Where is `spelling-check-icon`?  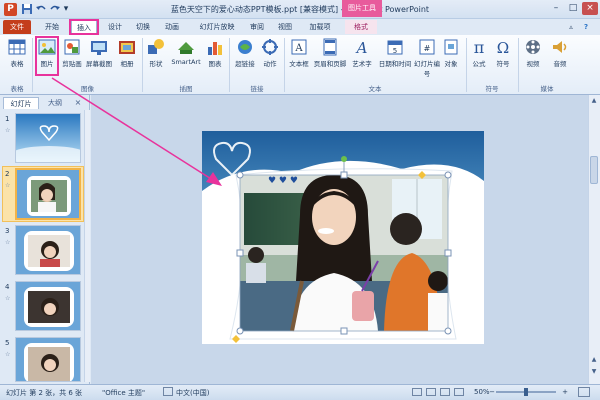 spelling-check-icon is located at coordinates (168, 391).